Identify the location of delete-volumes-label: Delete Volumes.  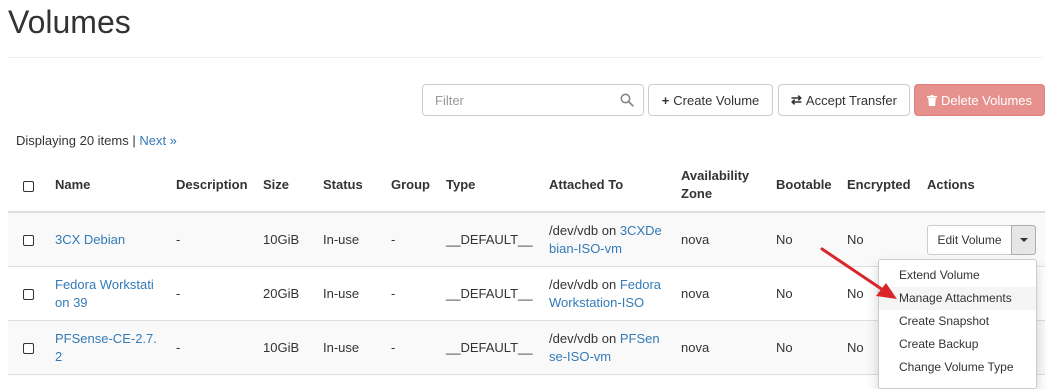
(986, 100).